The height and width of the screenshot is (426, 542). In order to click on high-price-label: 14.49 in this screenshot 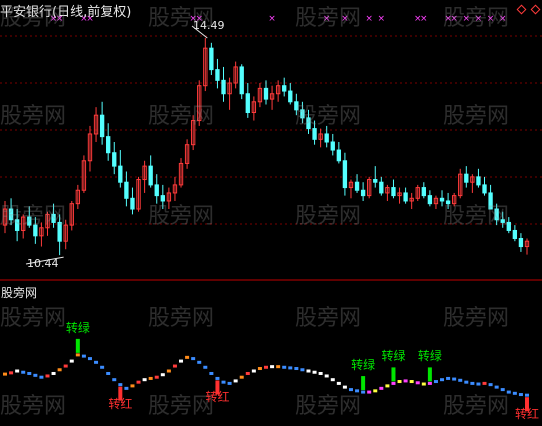, I will do `click(209, 25)`.